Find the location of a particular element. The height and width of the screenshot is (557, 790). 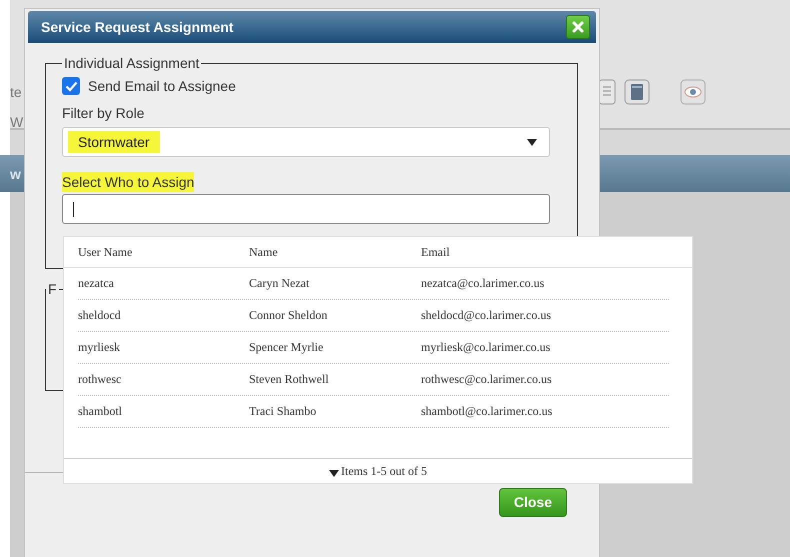

table-cell: myrliesk@co.larimer.co.us is located at coordinates (545, 347).